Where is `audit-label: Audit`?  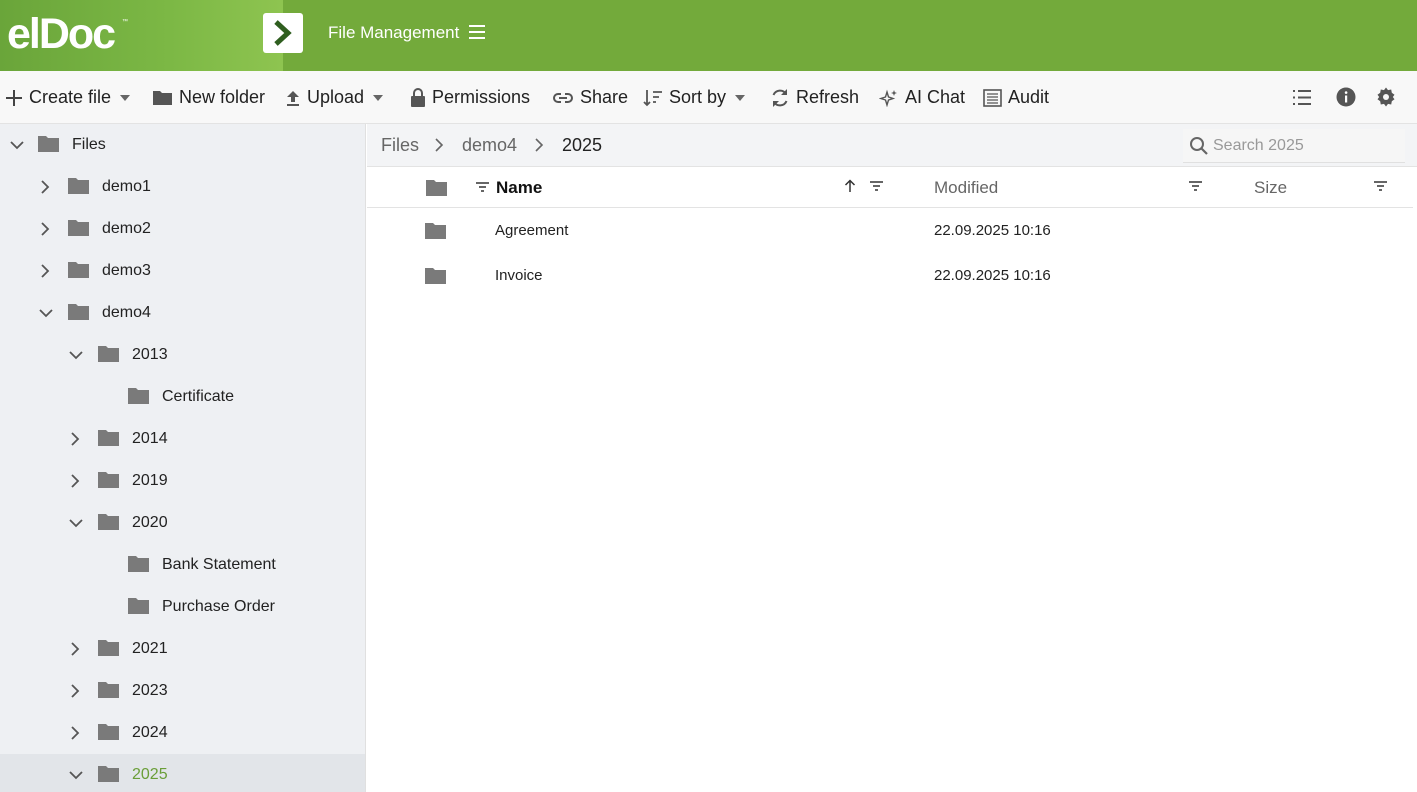
audit-label: Audit is located at coordinates (1029, 97).